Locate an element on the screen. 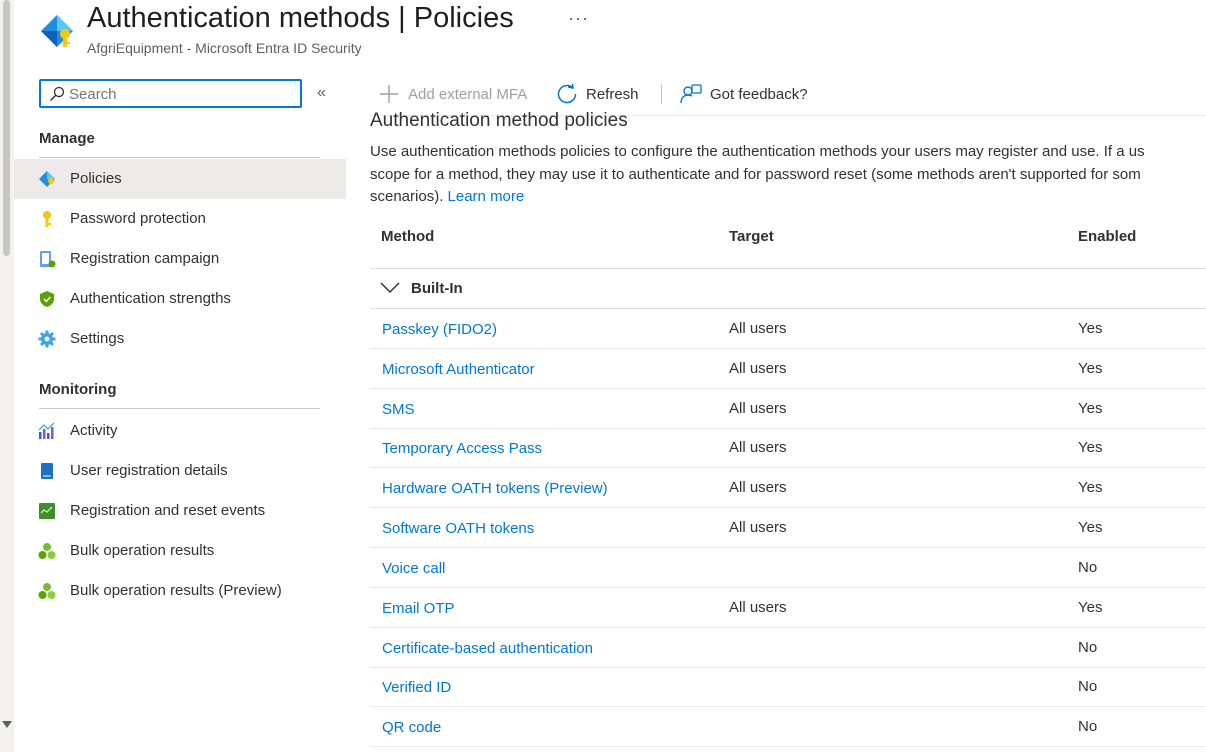 Image resolution: width=1206 pixels, height=752 pixels. bulk-operations-icon is located at coordinates (47, 591).